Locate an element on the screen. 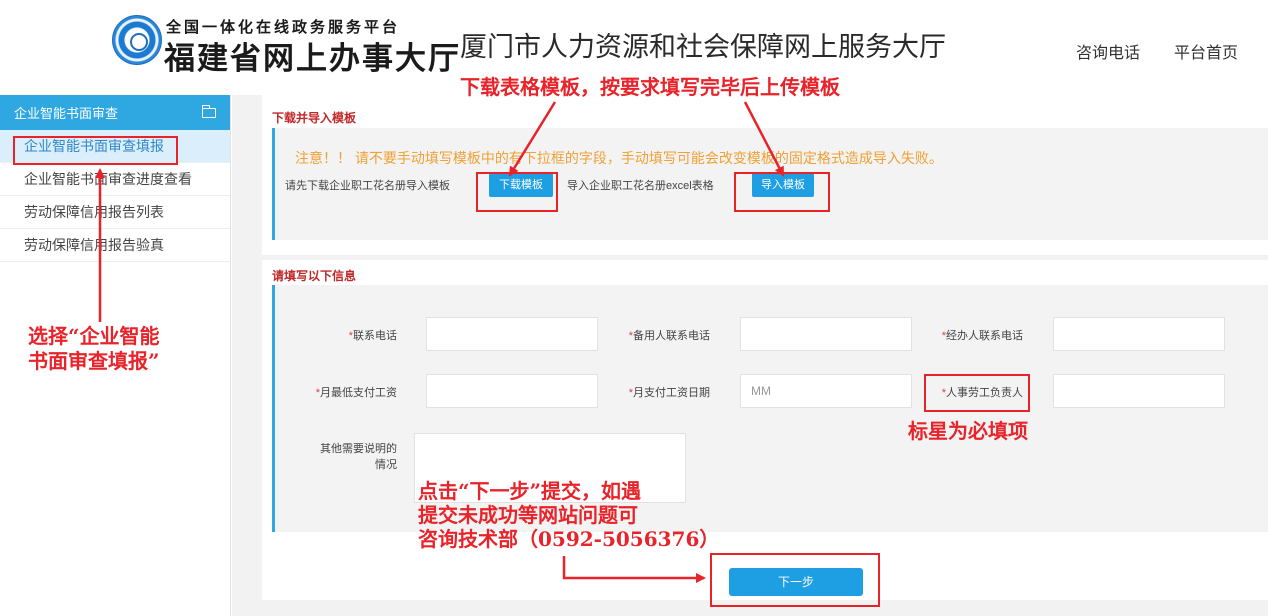 The width and height of the screenshot is (1268, 616). min-wage-input is located at coordinates (512, 391).